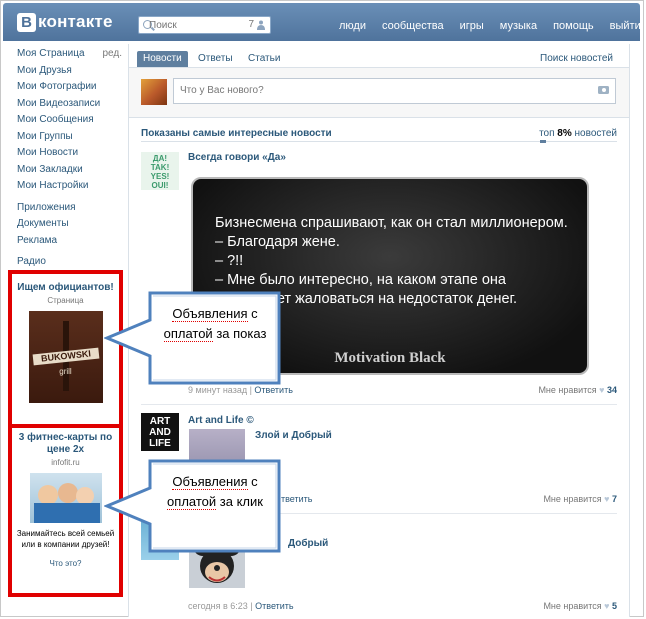 The height and width of the screenshot is (619, 646). What do you see at coordinates (217, 390) in the screenshot?
I see `post-time: 9 минут назад` at bounding box center [217, 390].